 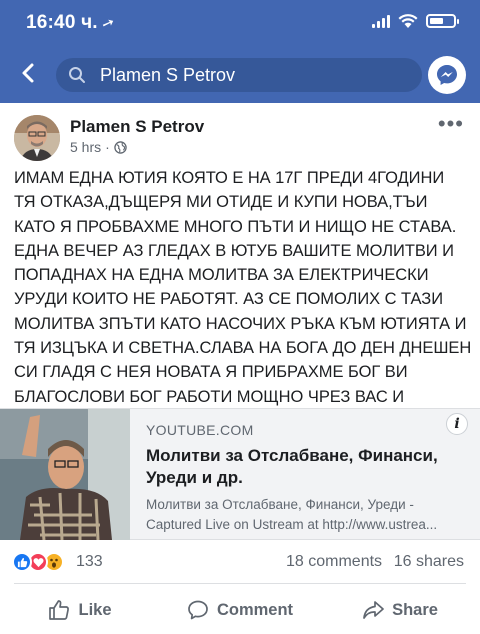 What do you see at coordinates (38, 562) in the screenshot?
I see `reaction-icons` at bounding box center [38, 562].